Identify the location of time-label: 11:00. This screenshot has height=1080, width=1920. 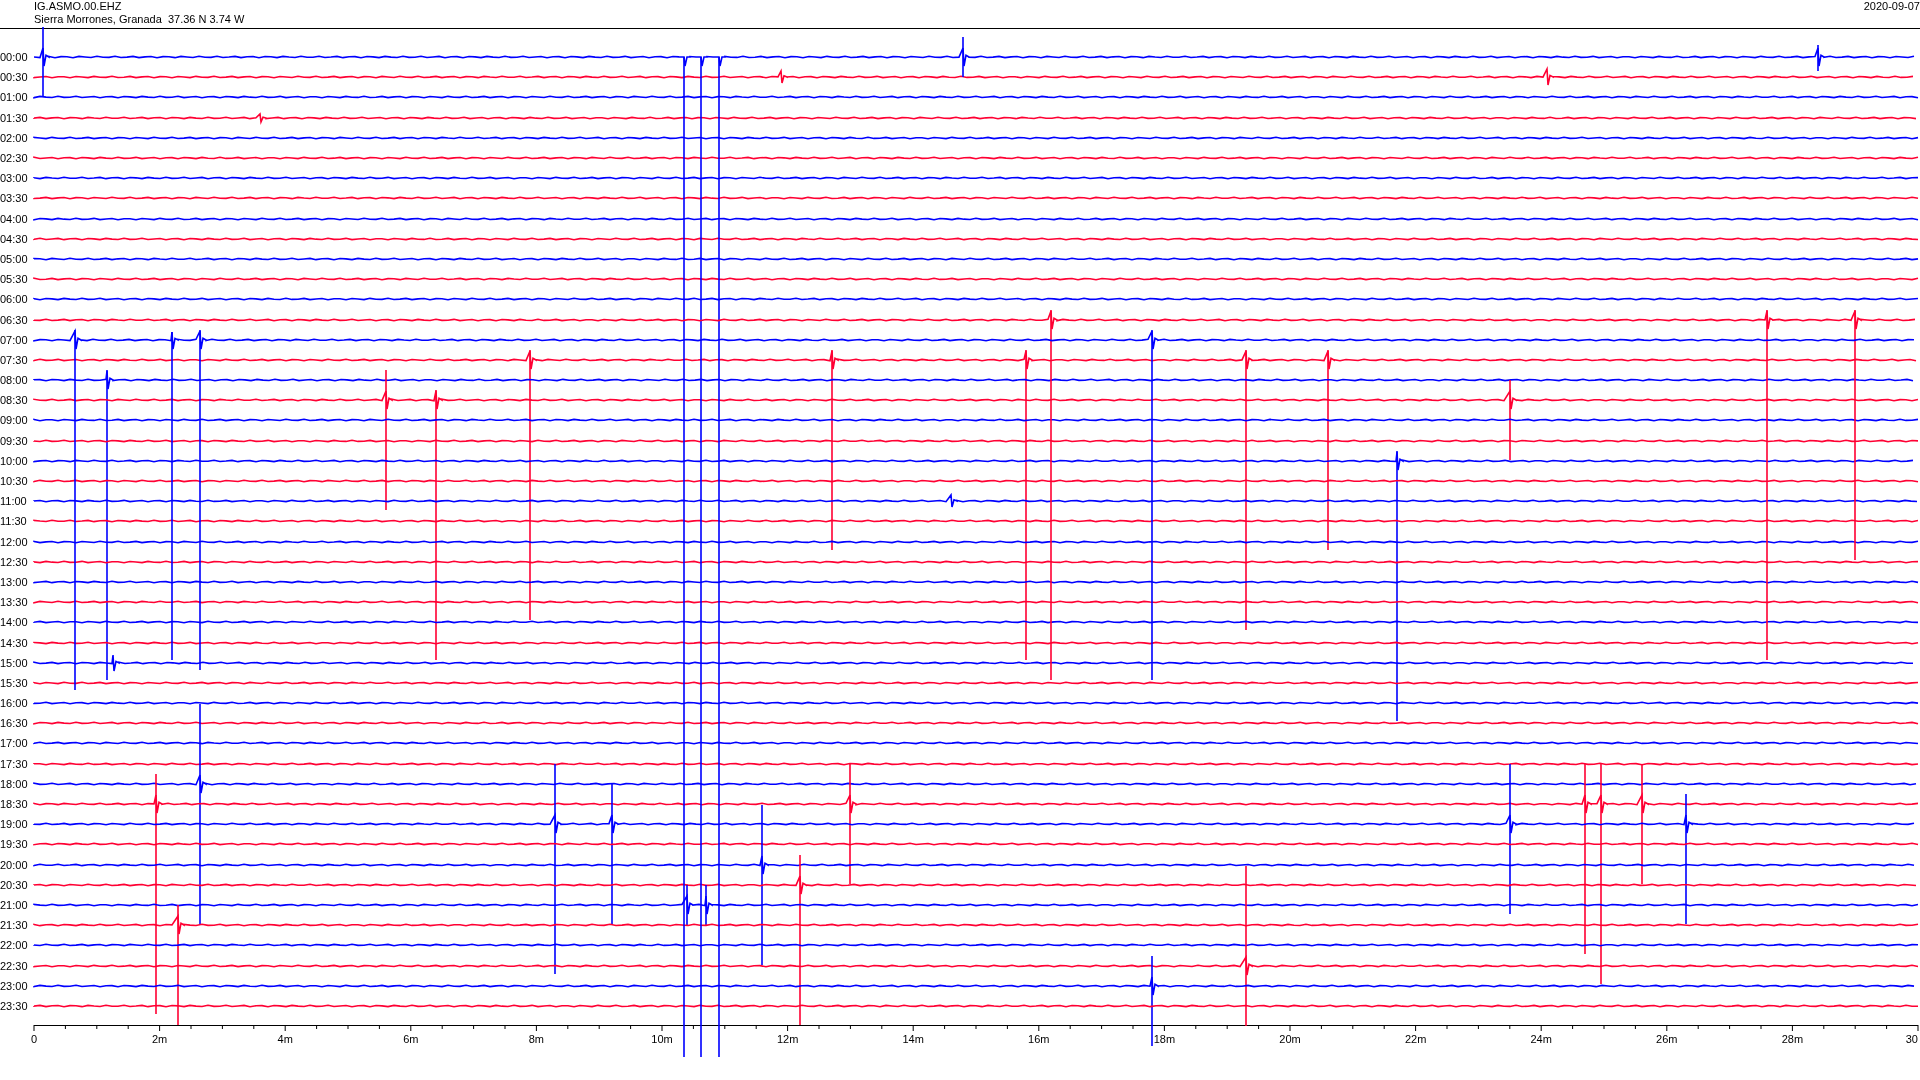
(14, 501).